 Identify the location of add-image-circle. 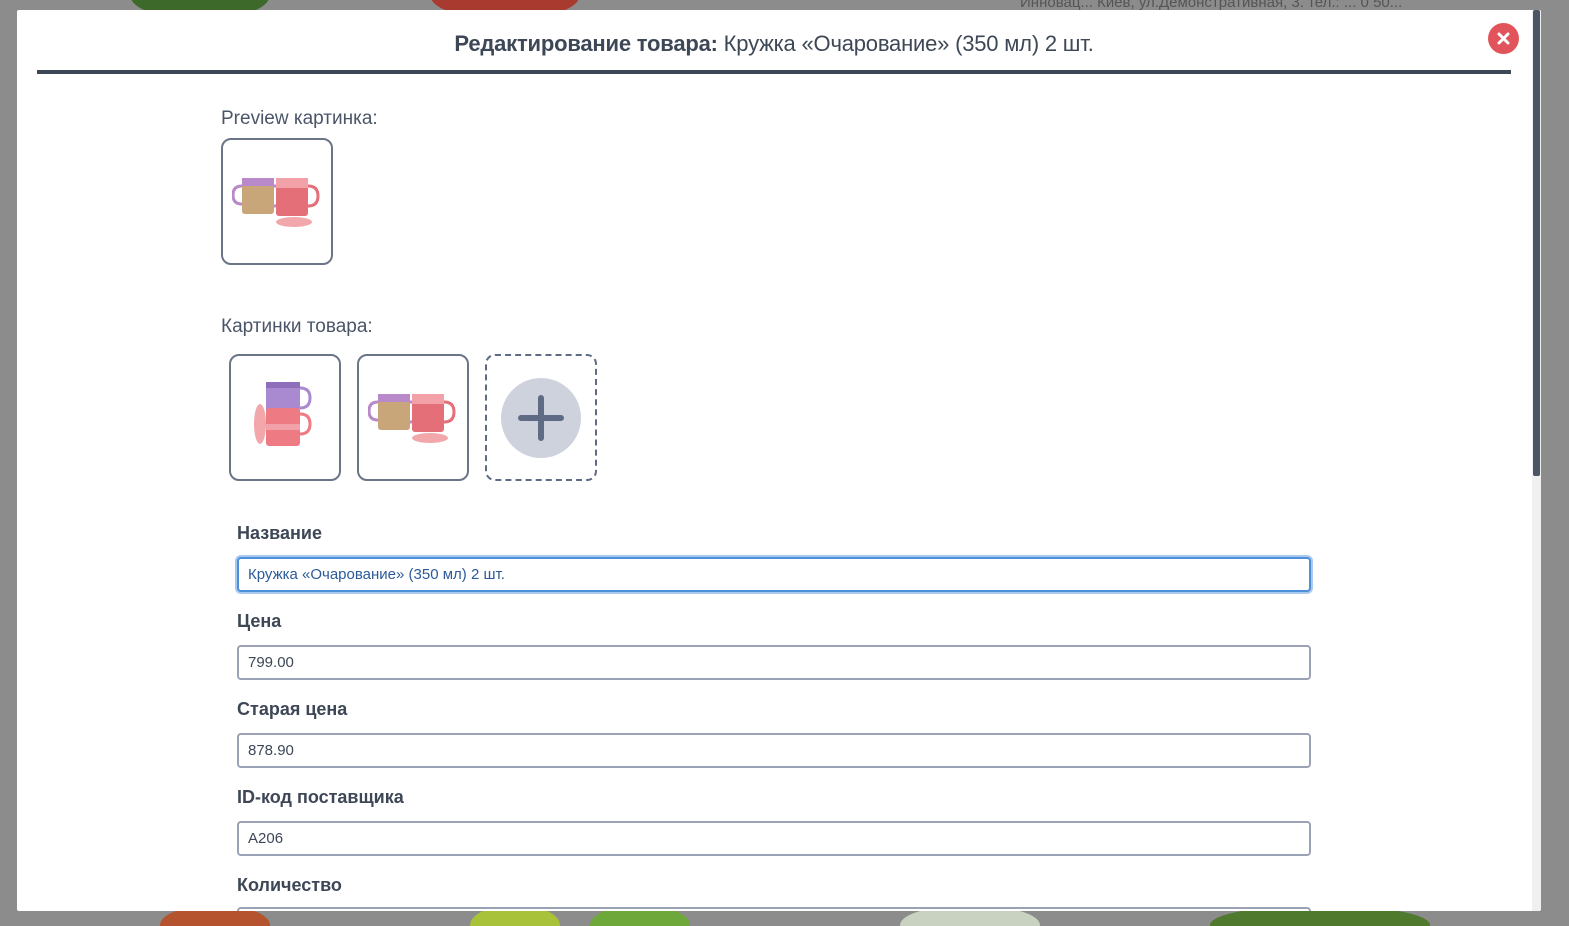
(541, 417).